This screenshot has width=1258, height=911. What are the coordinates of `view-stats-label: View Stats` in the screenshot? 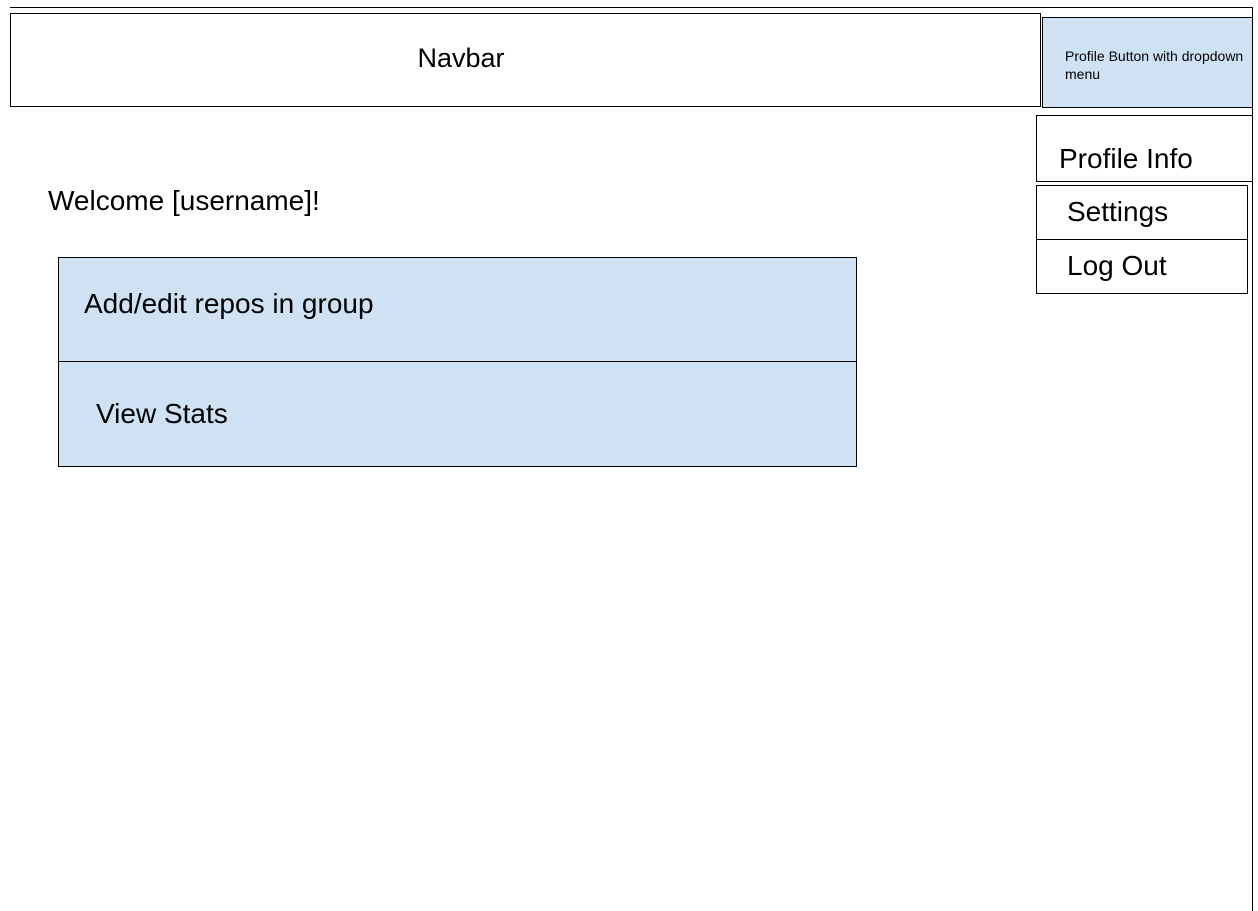 It's located at (162, 413).